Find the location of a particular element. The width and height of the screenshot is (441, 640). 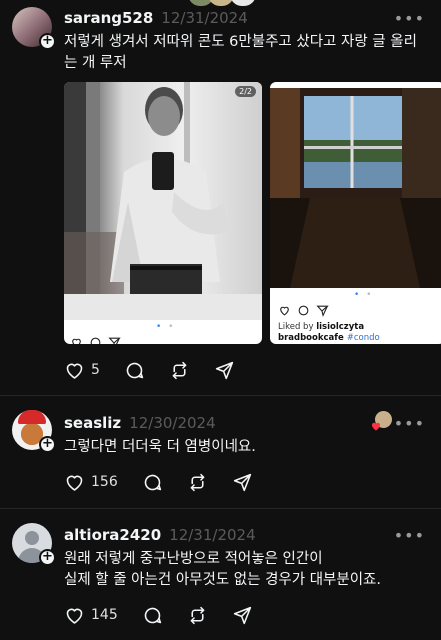

liked-by-line: Liked by lisiolczyta is located at coordinates (321, 327).